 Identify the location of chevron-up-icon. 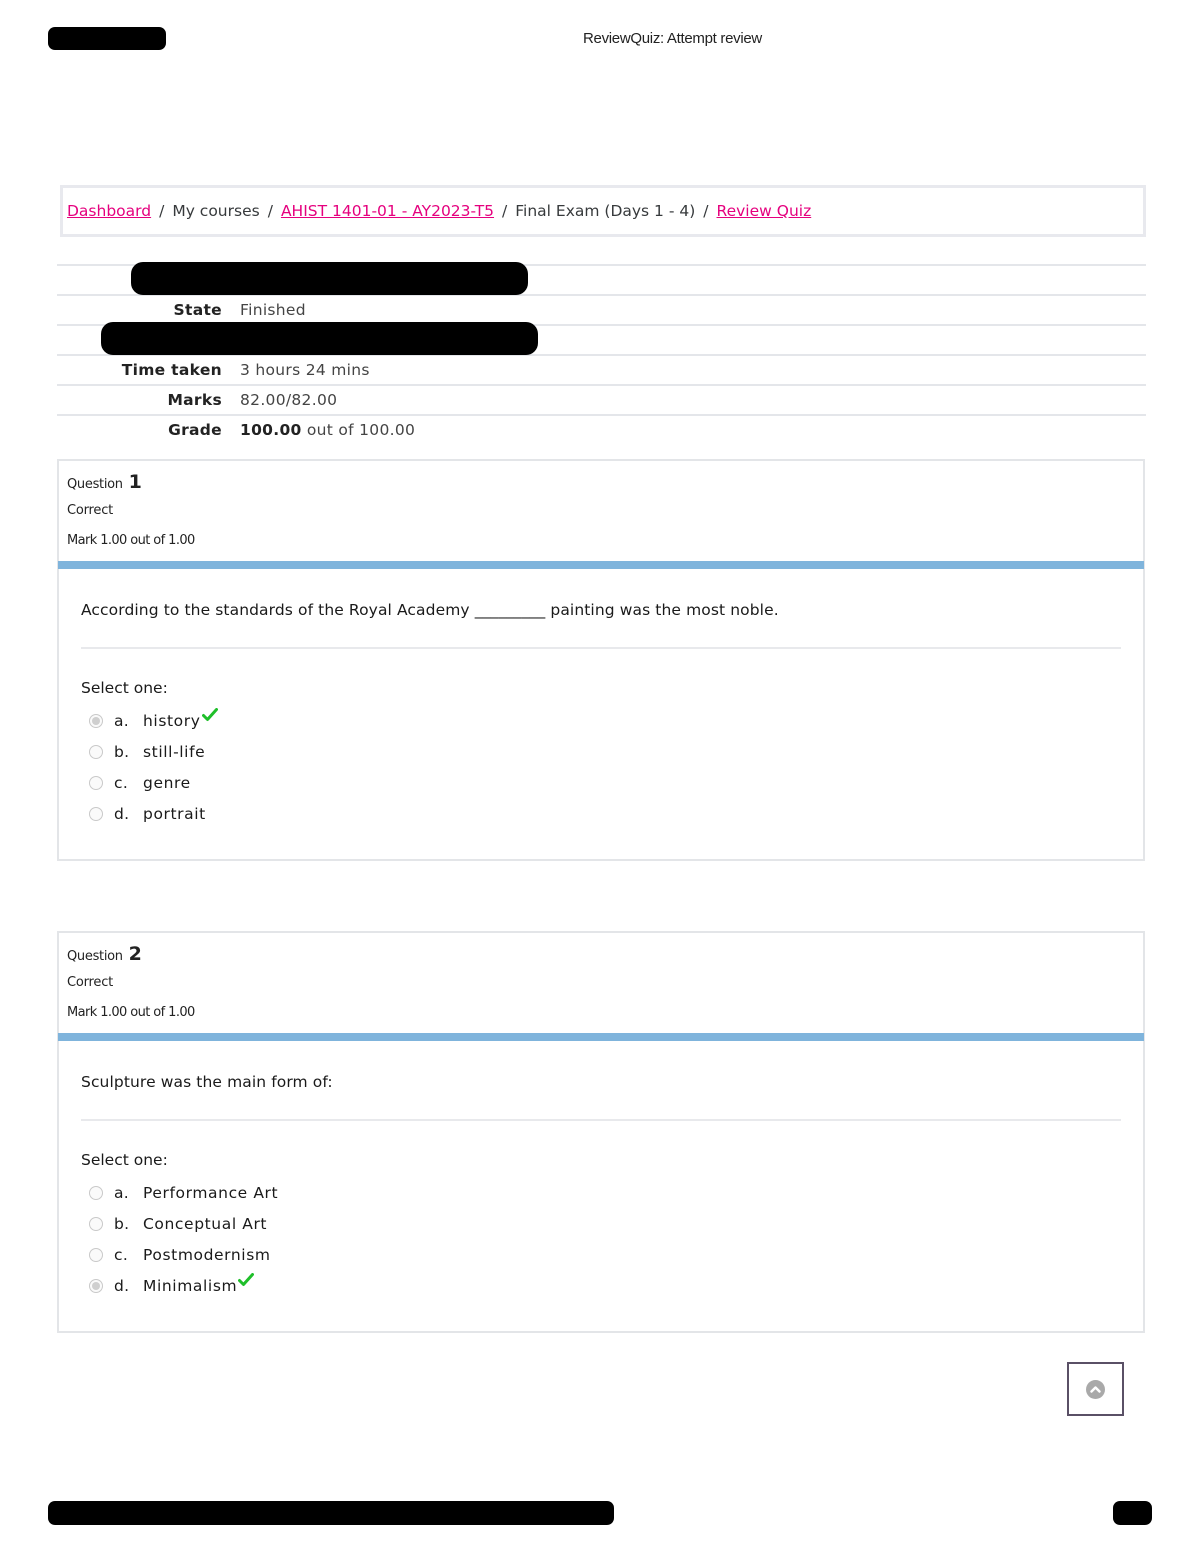
(1095, 1389).